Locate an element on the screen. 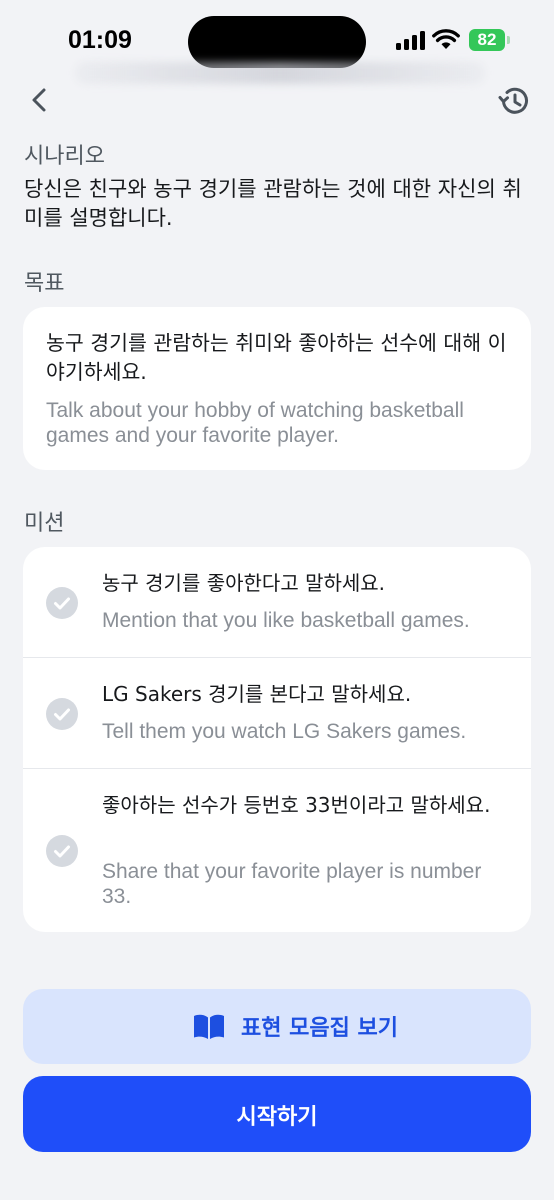 The image size is (554, 1200). phrase-book-button: 표현 모음집 보기 is located at coordinates (277, 1026).